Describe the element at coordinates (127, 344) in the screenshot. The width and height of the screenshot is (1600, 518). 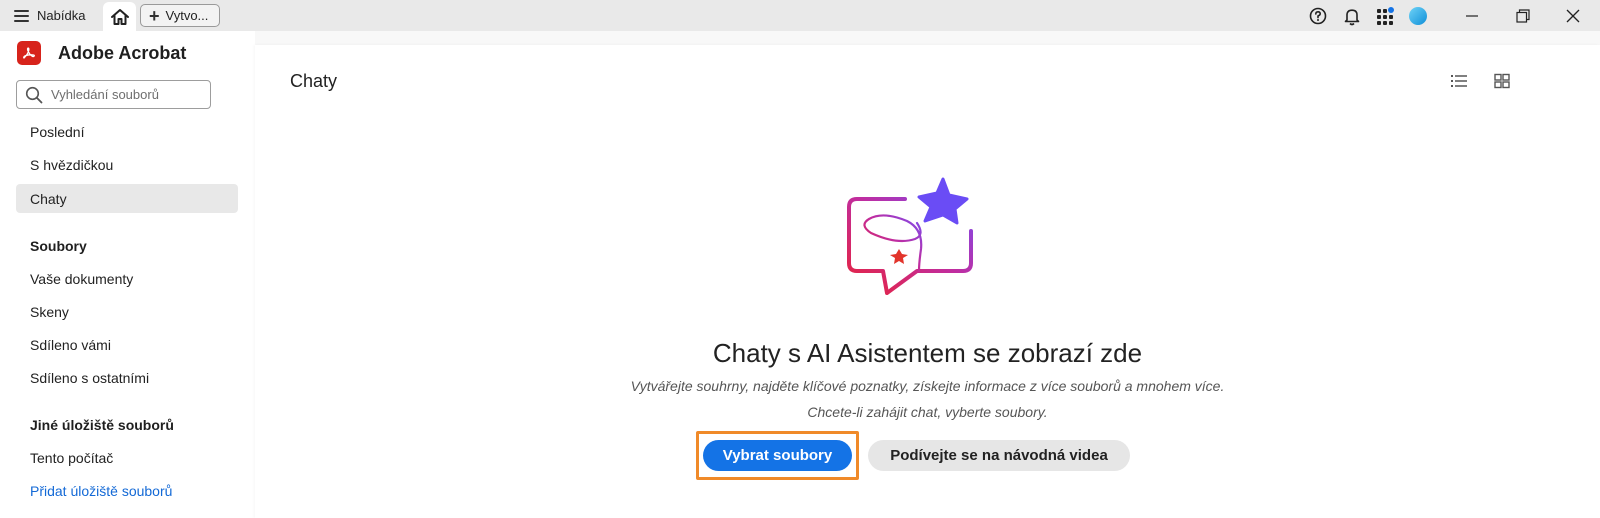
I see `nav-item-shared-by-you: Sdíleno vámi` at that location.